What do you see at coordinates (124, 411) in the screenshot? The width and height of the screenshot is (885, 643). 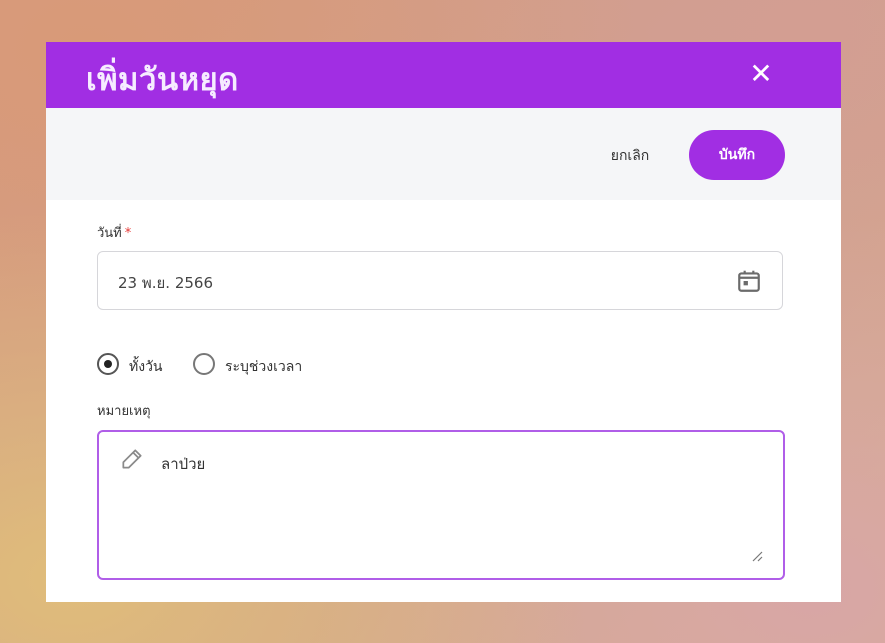 I see `note-label: หมายเหตุ` at bounding box center [124, 411].